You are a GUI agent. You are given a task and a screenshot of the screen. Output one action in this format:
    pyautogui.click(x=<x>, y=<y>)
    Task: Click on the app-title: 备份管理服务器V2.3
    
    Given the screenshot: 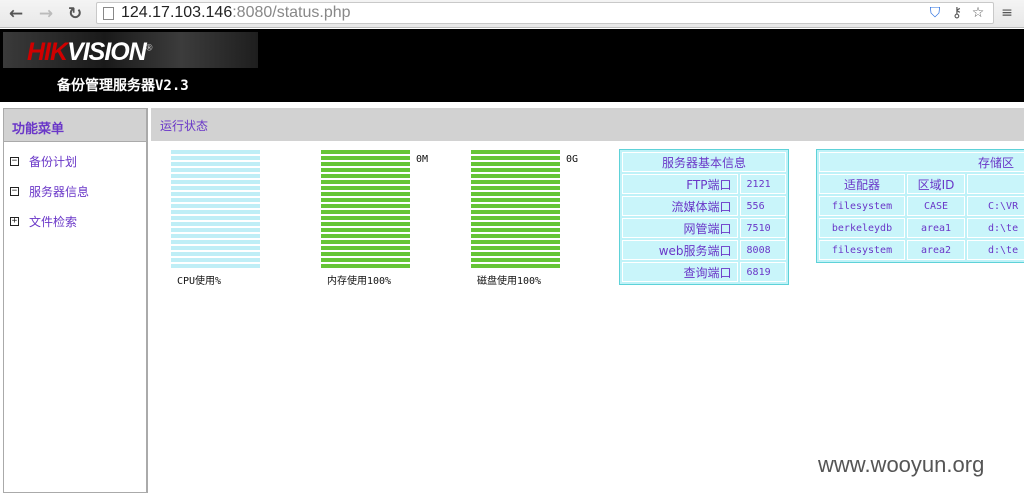 What is the action you would take?
    pyautogui.click(x=123, y=86)
    